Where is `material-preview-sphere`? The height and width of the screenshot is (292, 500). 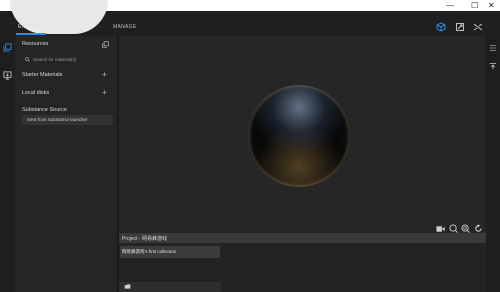
material-preview-sphere is located at coordinates (299, 136).